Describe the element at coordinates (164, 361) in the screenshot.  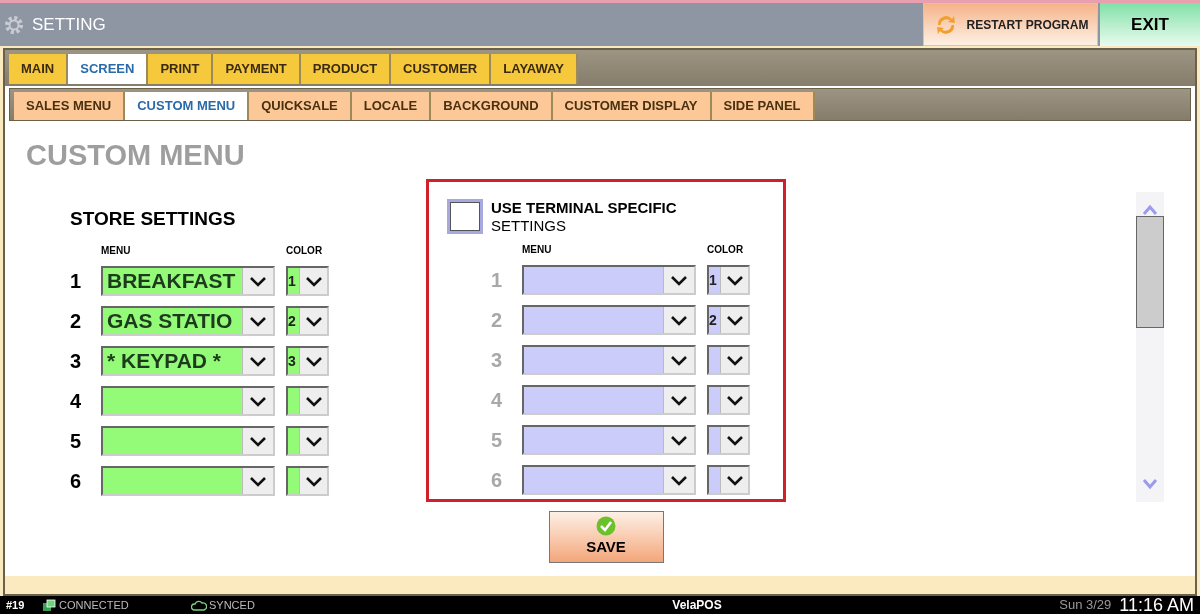
I see `menu-value: * KEYPAD *` at that location.